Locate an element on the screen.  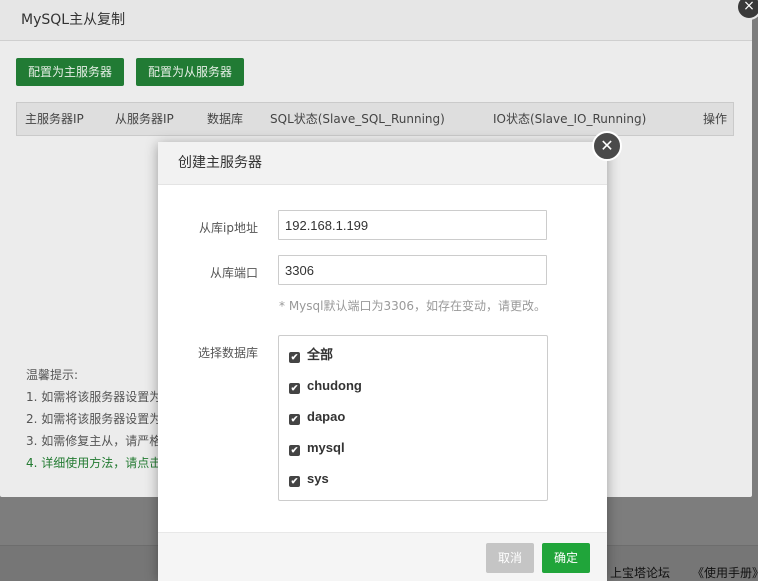
set-slave-button: 配置为从服务器 is located at coordinates (190, 72).